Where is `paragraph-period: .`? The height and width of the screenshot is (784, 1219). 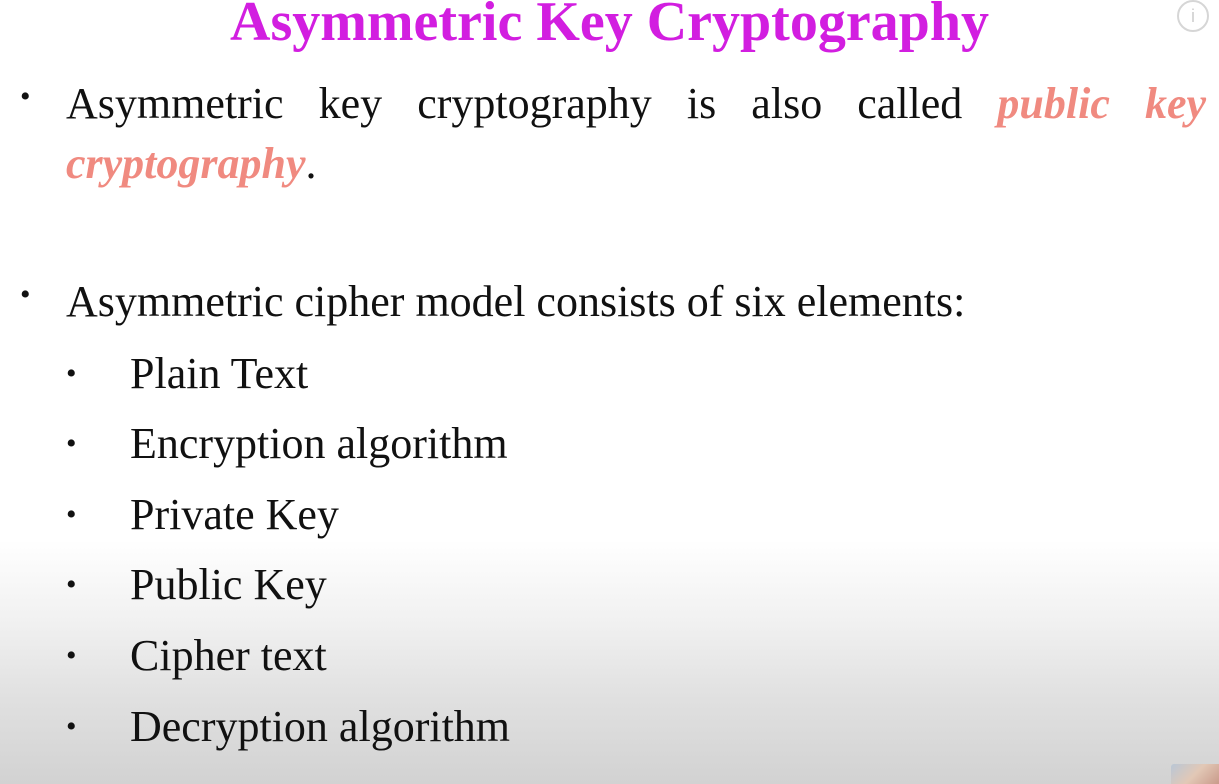 paragraph-period: . is located at coordinates (311, 163).